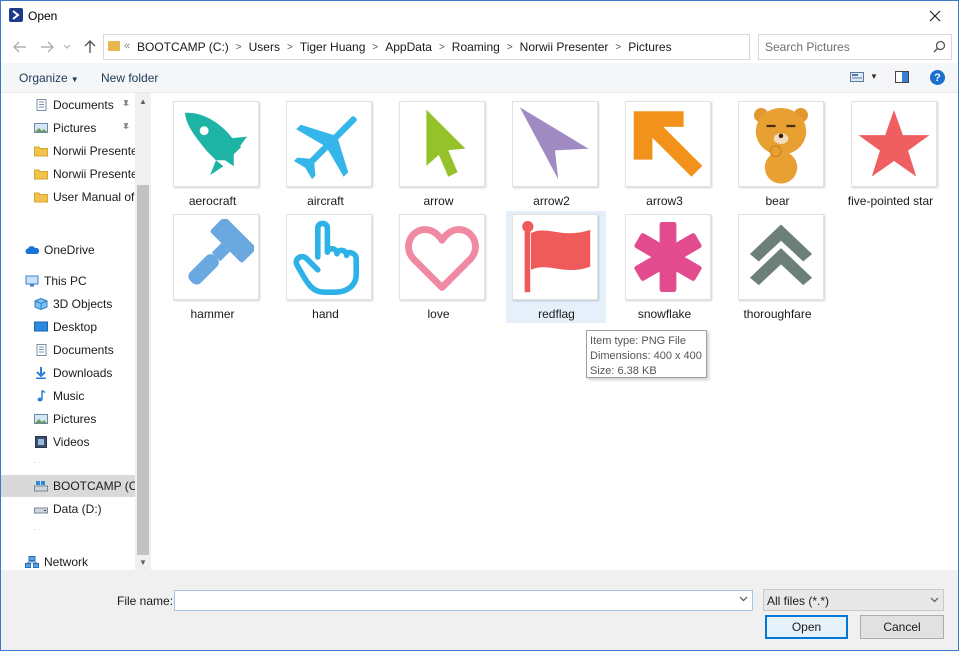  What do you see at coordinates (664, 151) in the screenshot?
I see `file-item: arrow3` at bounding box center [664, 151].